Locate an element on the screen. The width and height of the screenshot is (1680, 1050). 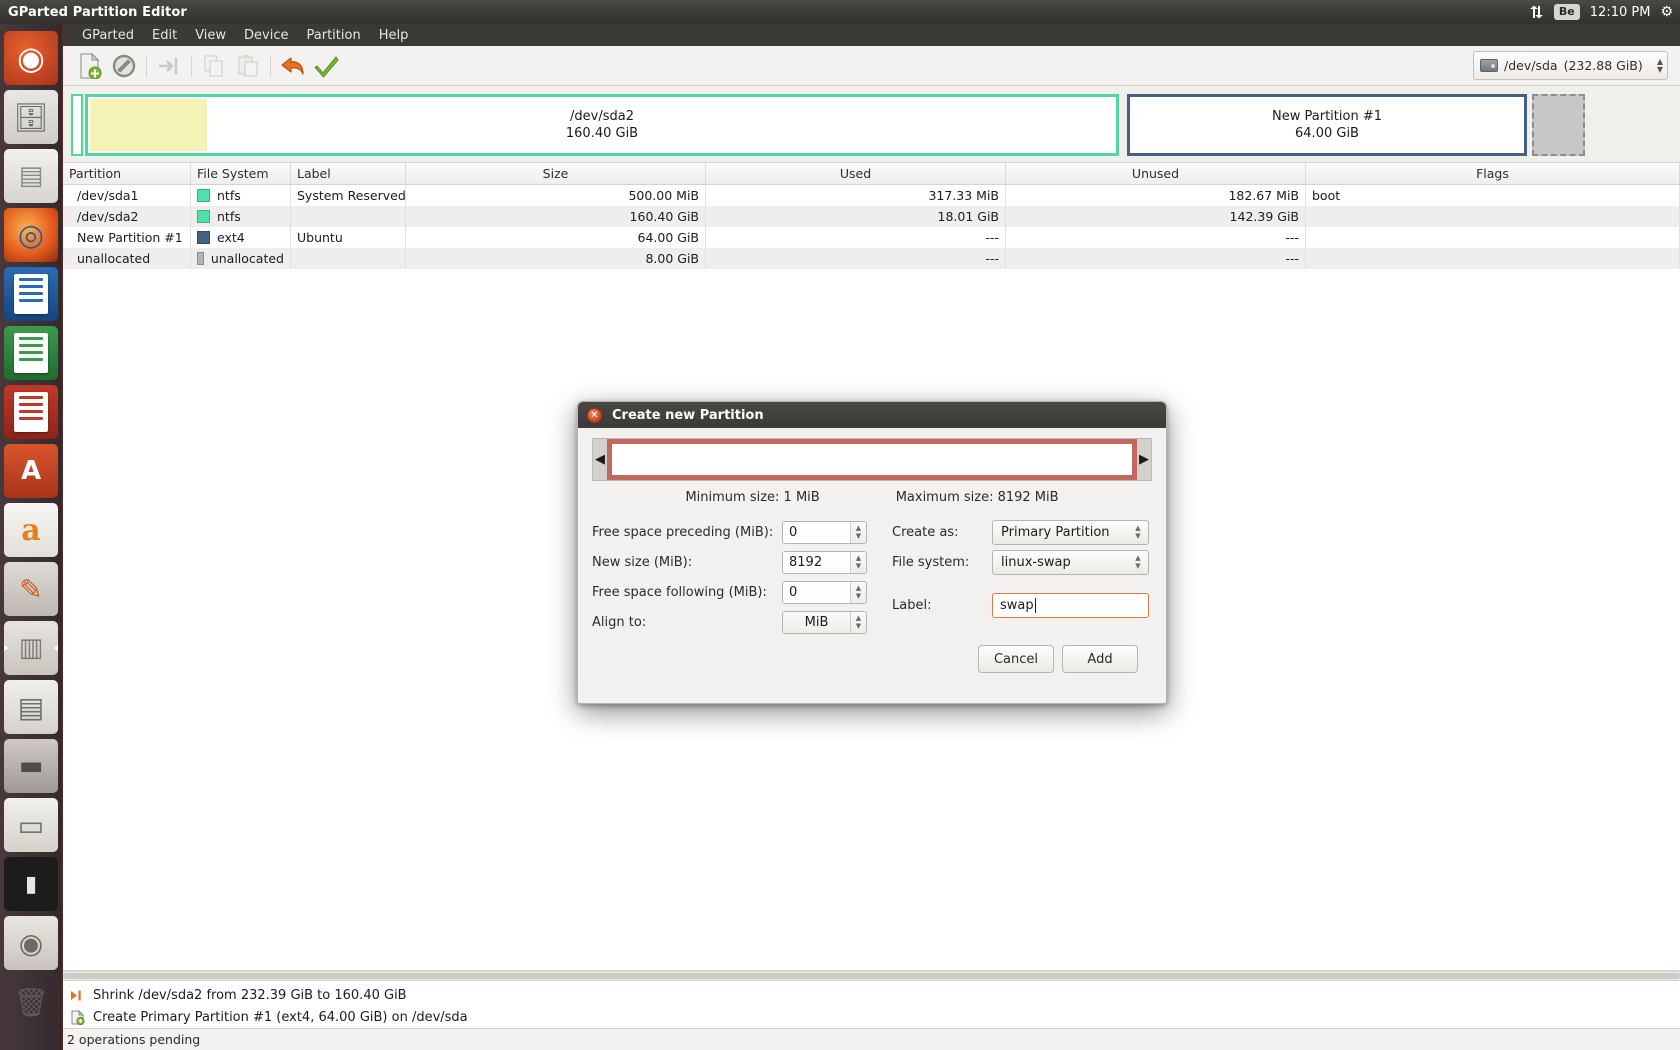
table-row: unallocated unallocated 8.00 GiB --- --- is located at coordinates (871, 258).